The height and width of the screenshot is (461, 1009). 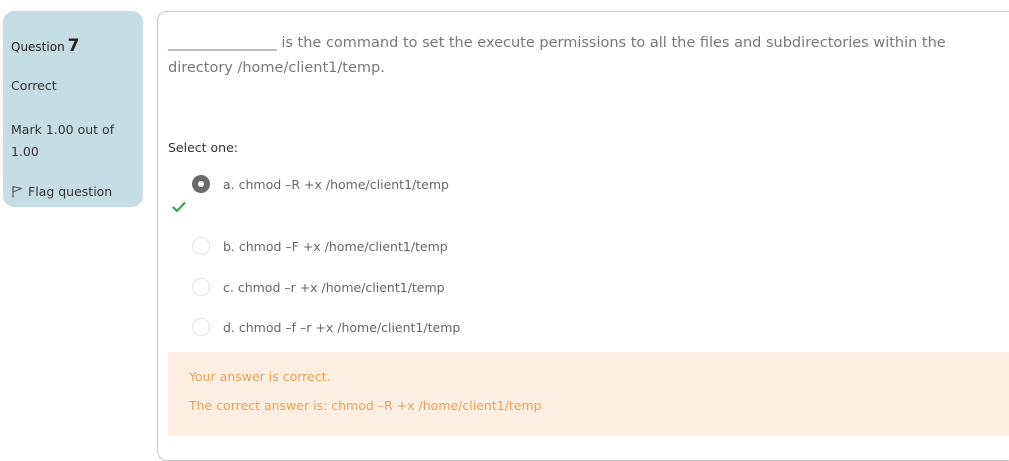 I want to click on flag-question-label: Flag question, so click(x=70, y=191).